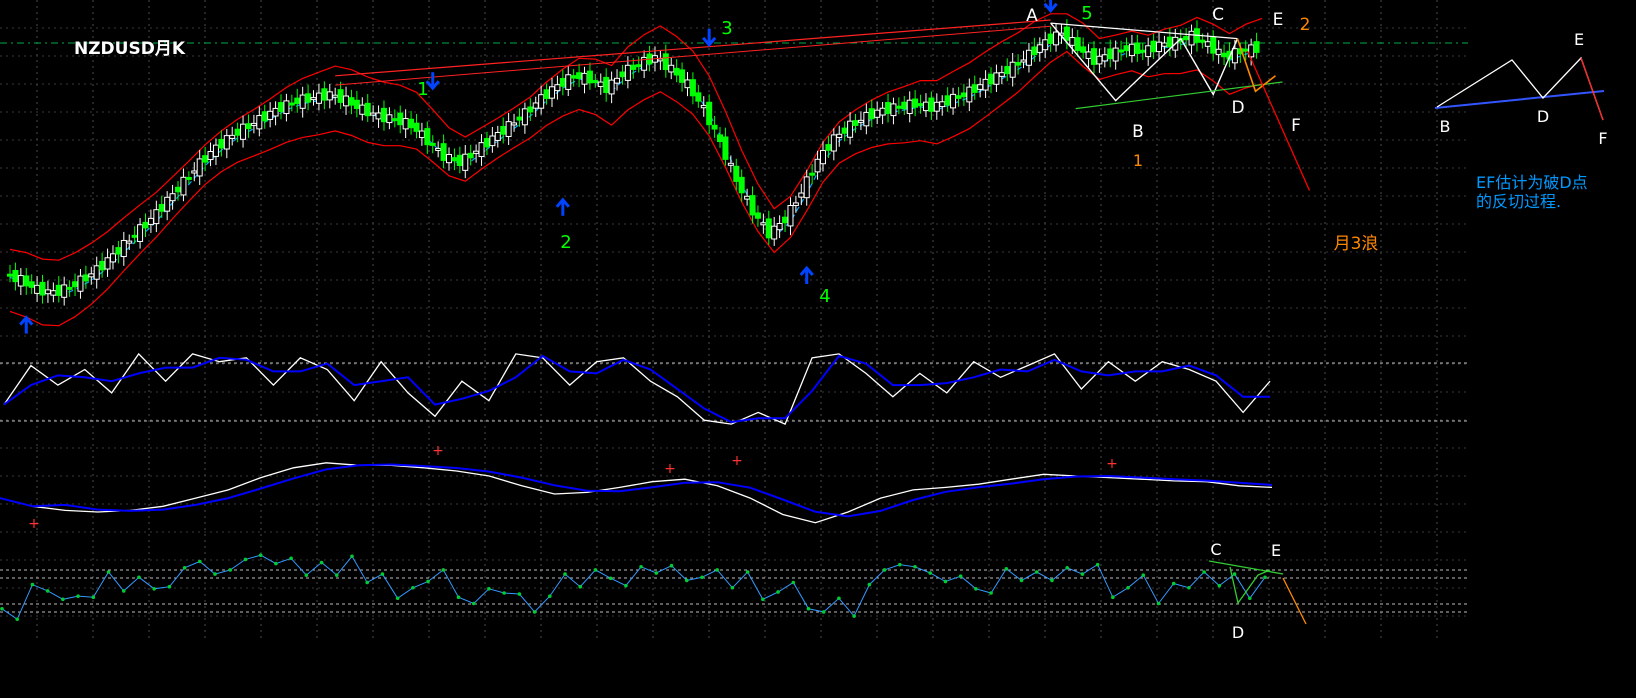 The width and height of the screenshot is (1636, 698). I want to click on legend-label-b: B, so click(1445, 126).